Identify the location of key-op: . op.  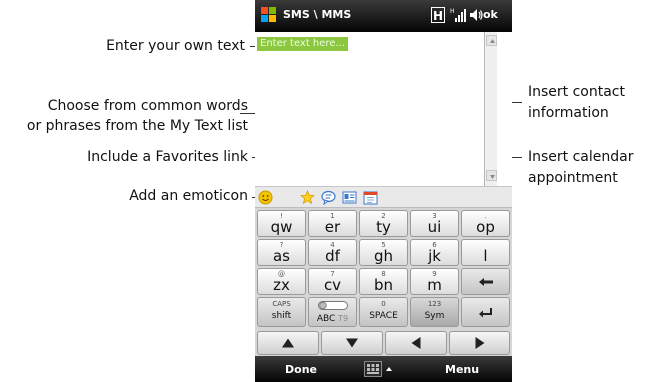
(485, 223).